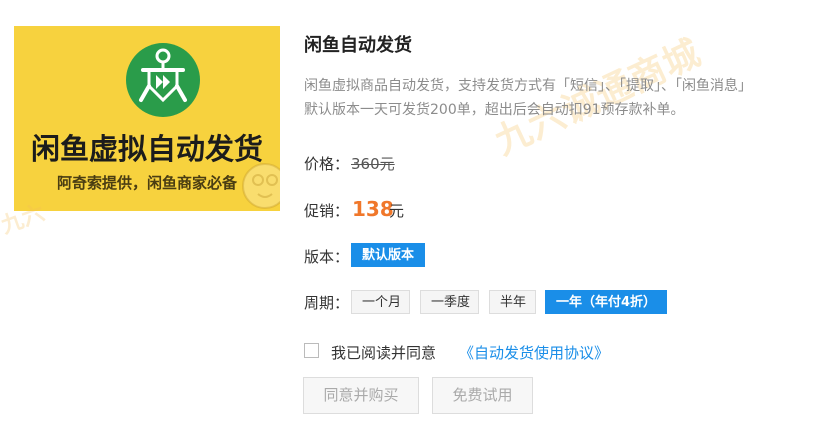 This screenshot has height=435, width=840. Describe the element at coordinates (512, 302) in the screenshot. I see `period-option-halfyear: 半年` at that location.